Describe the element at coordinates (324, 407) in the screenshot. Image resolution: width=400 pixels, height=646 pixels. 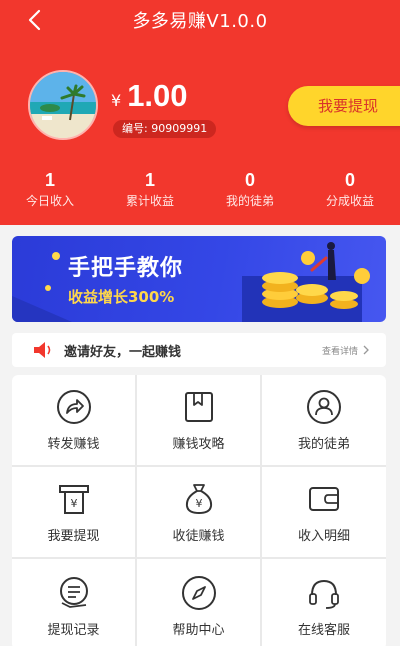
I see `user-icon` at that location.